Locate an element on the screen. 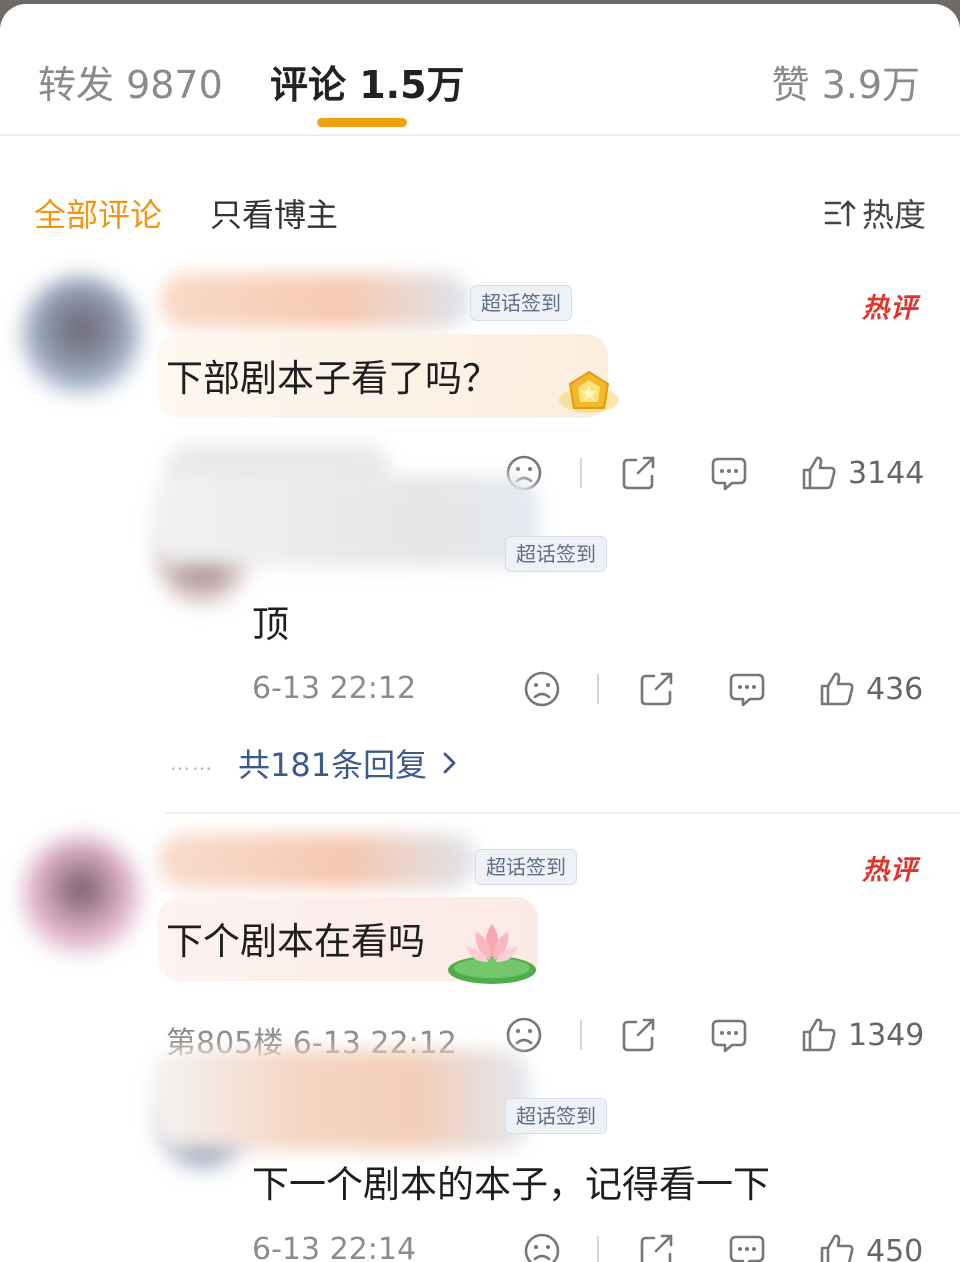 The height and width of the screenshot is (1262, 960). like-count: 1349 is located at coordinates (886, 1035).